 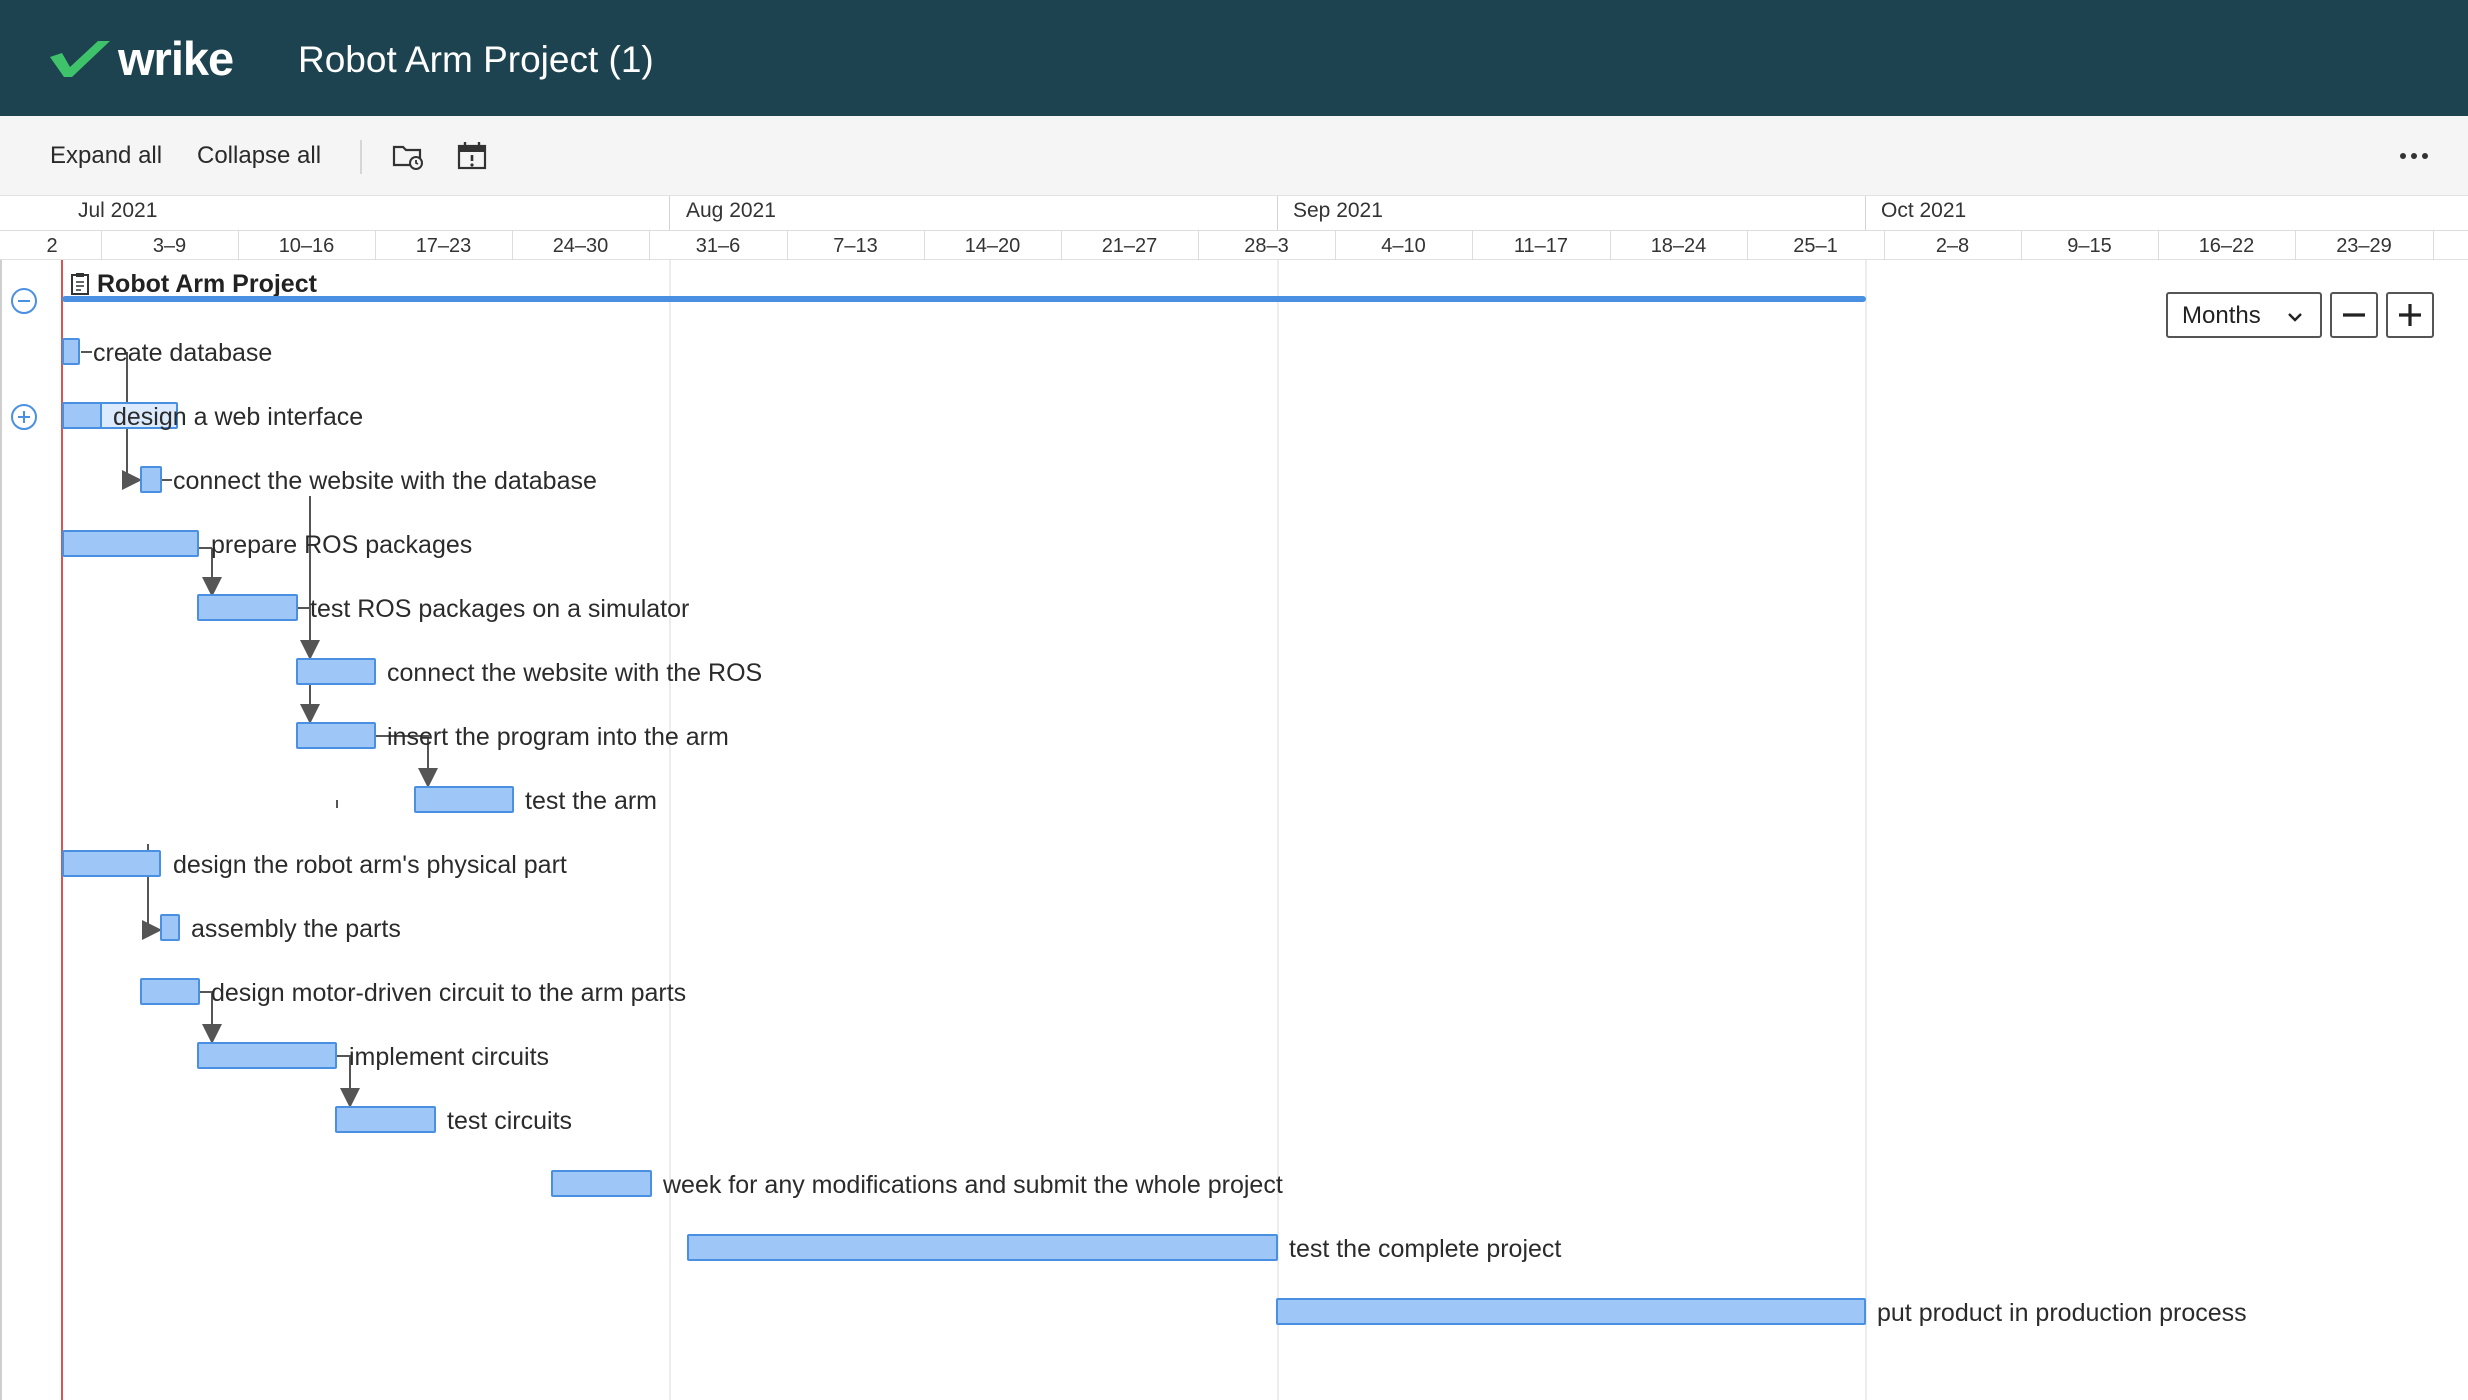 What do you see at coordinates (1678, 246) in the screenshot?
I see `week-label: 18–24` at bounding box center [1678, 246].